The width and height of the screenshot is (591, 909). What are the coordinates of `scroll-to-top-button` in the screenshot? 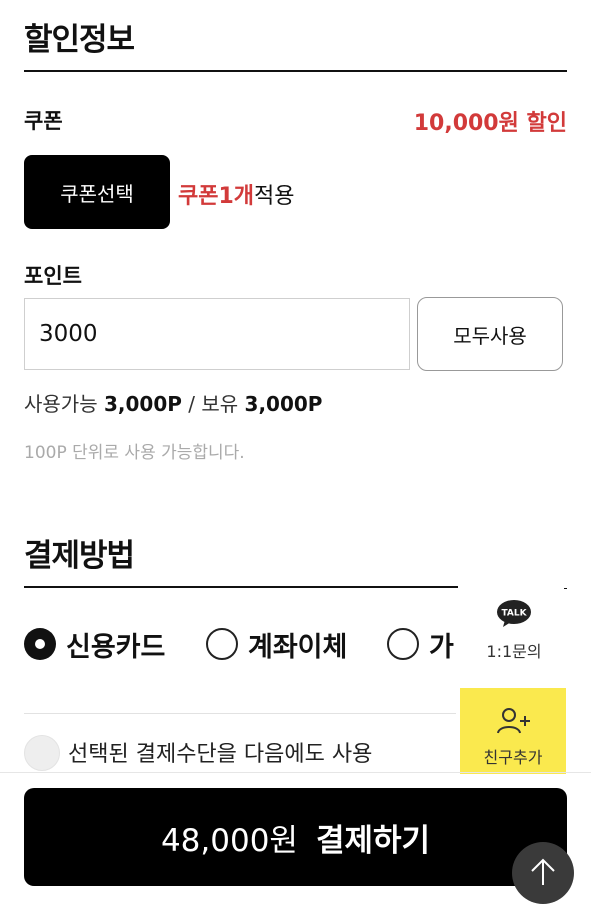 It's located at (543, 873).